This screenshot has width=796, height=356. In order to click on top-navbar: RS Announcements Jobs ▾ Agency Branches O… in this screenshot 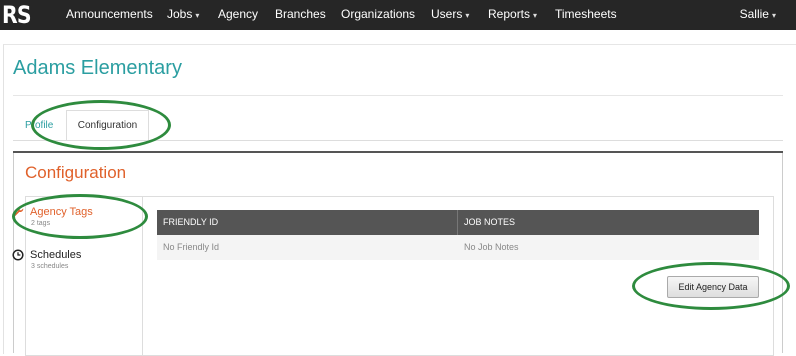, I will do `click(398, 15)`.